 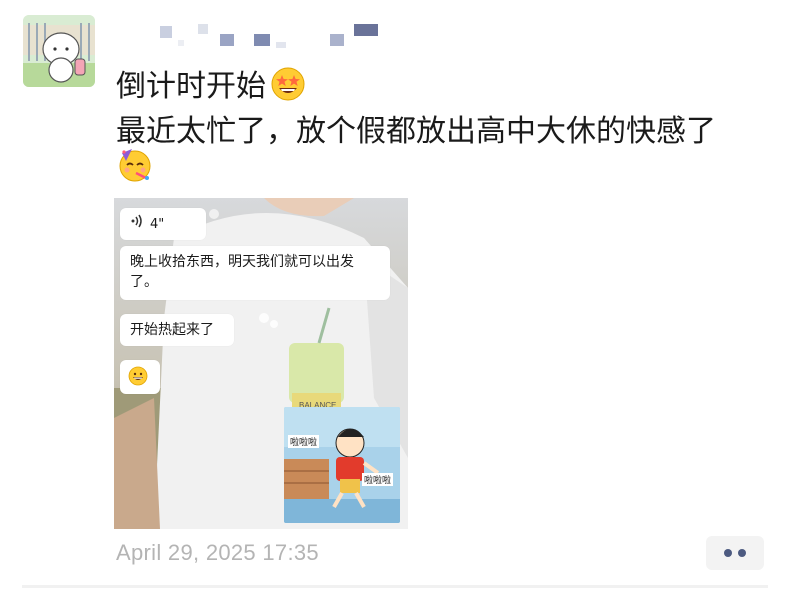 I want to click on crayon-shinchan-sticker: 啦啦啦 啦啦啦, so click(x=342, y=465).